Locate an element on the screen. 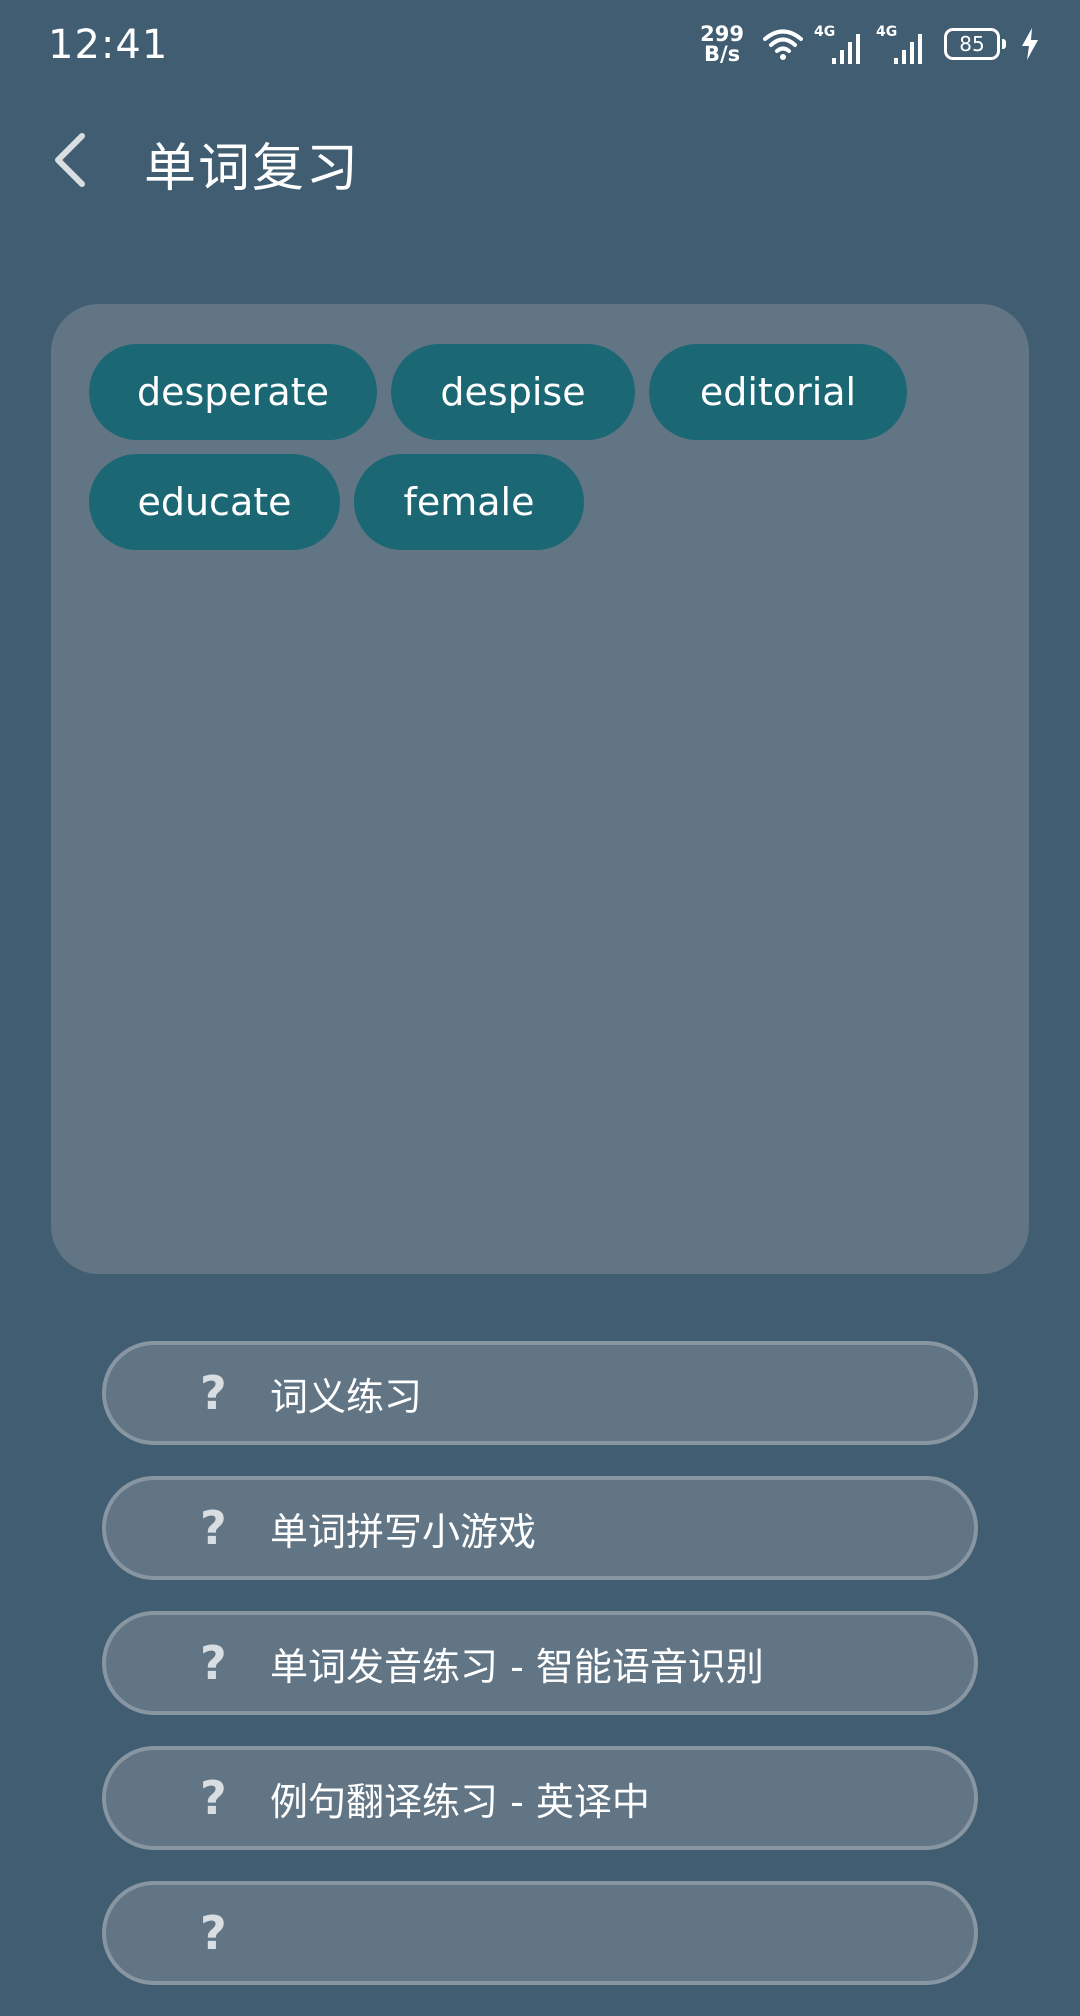 This screenshot has height=2016, width=1080. sentence-translation-button: ? 例句翻译练习 - 英译中 is located at coordinates (540, 1798).